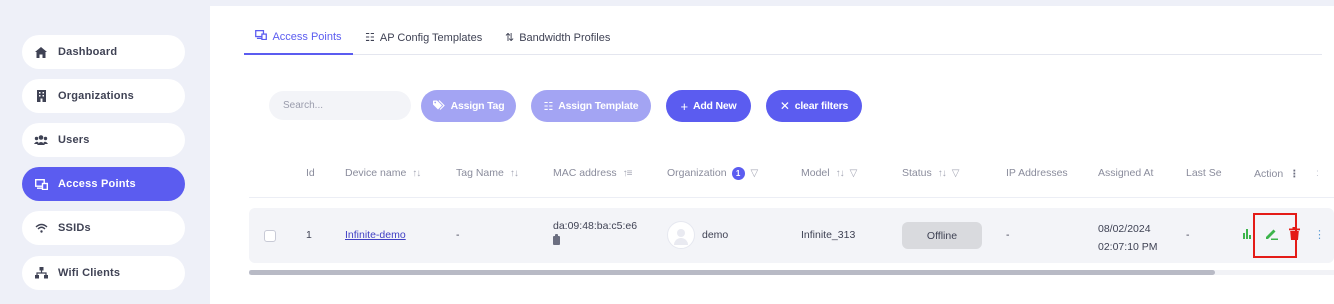 The width and height of the screenshot is (1334, 304). Describe the element at coordinates (1128, 238) in the screenshot. I see `cell-assigned-at: 08/02/2024 02:07:10 PM` at that location.